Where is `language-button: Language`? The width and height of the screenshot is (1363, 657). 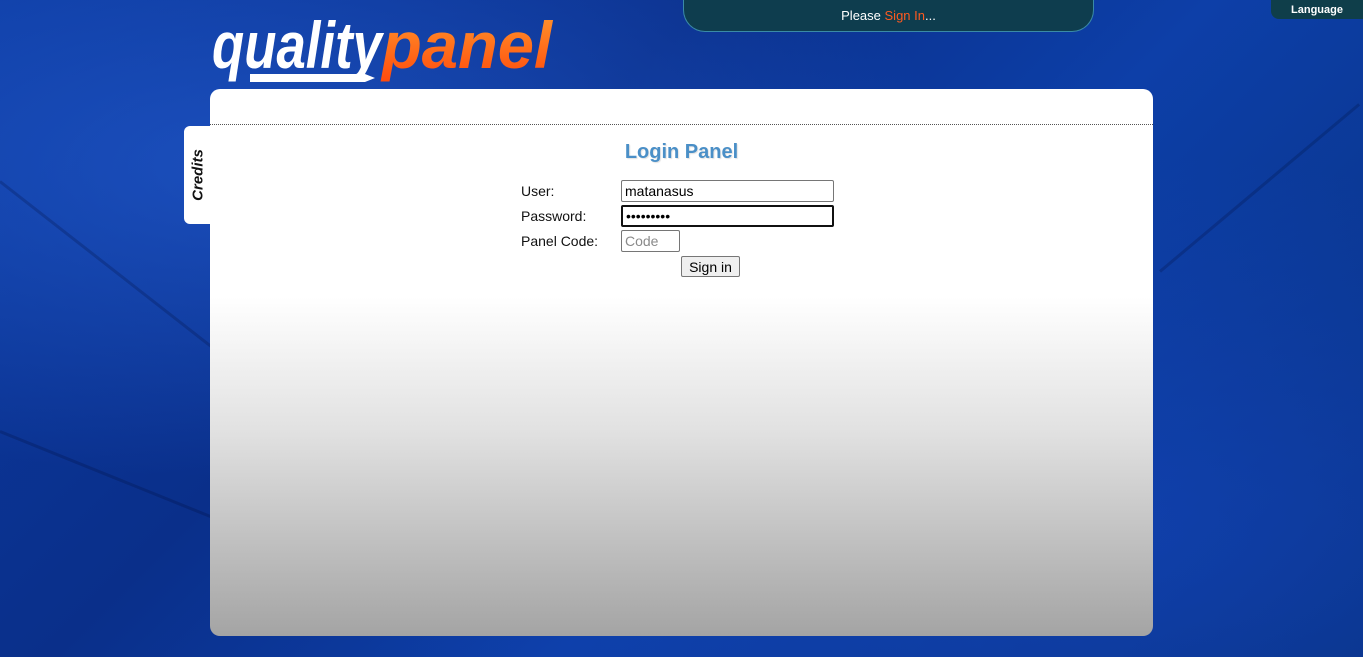
language-button: Language is located at coordinates (1317, 9).